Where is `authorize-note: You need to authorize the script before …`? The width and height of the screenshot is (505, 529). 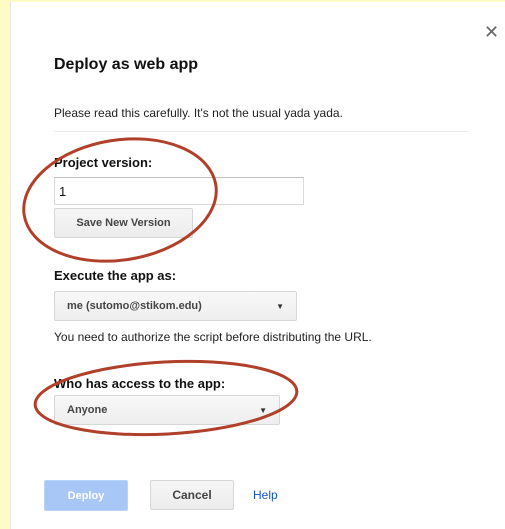
authorize-note: You need to authorize the script before … is located at coordinates (213, 337).